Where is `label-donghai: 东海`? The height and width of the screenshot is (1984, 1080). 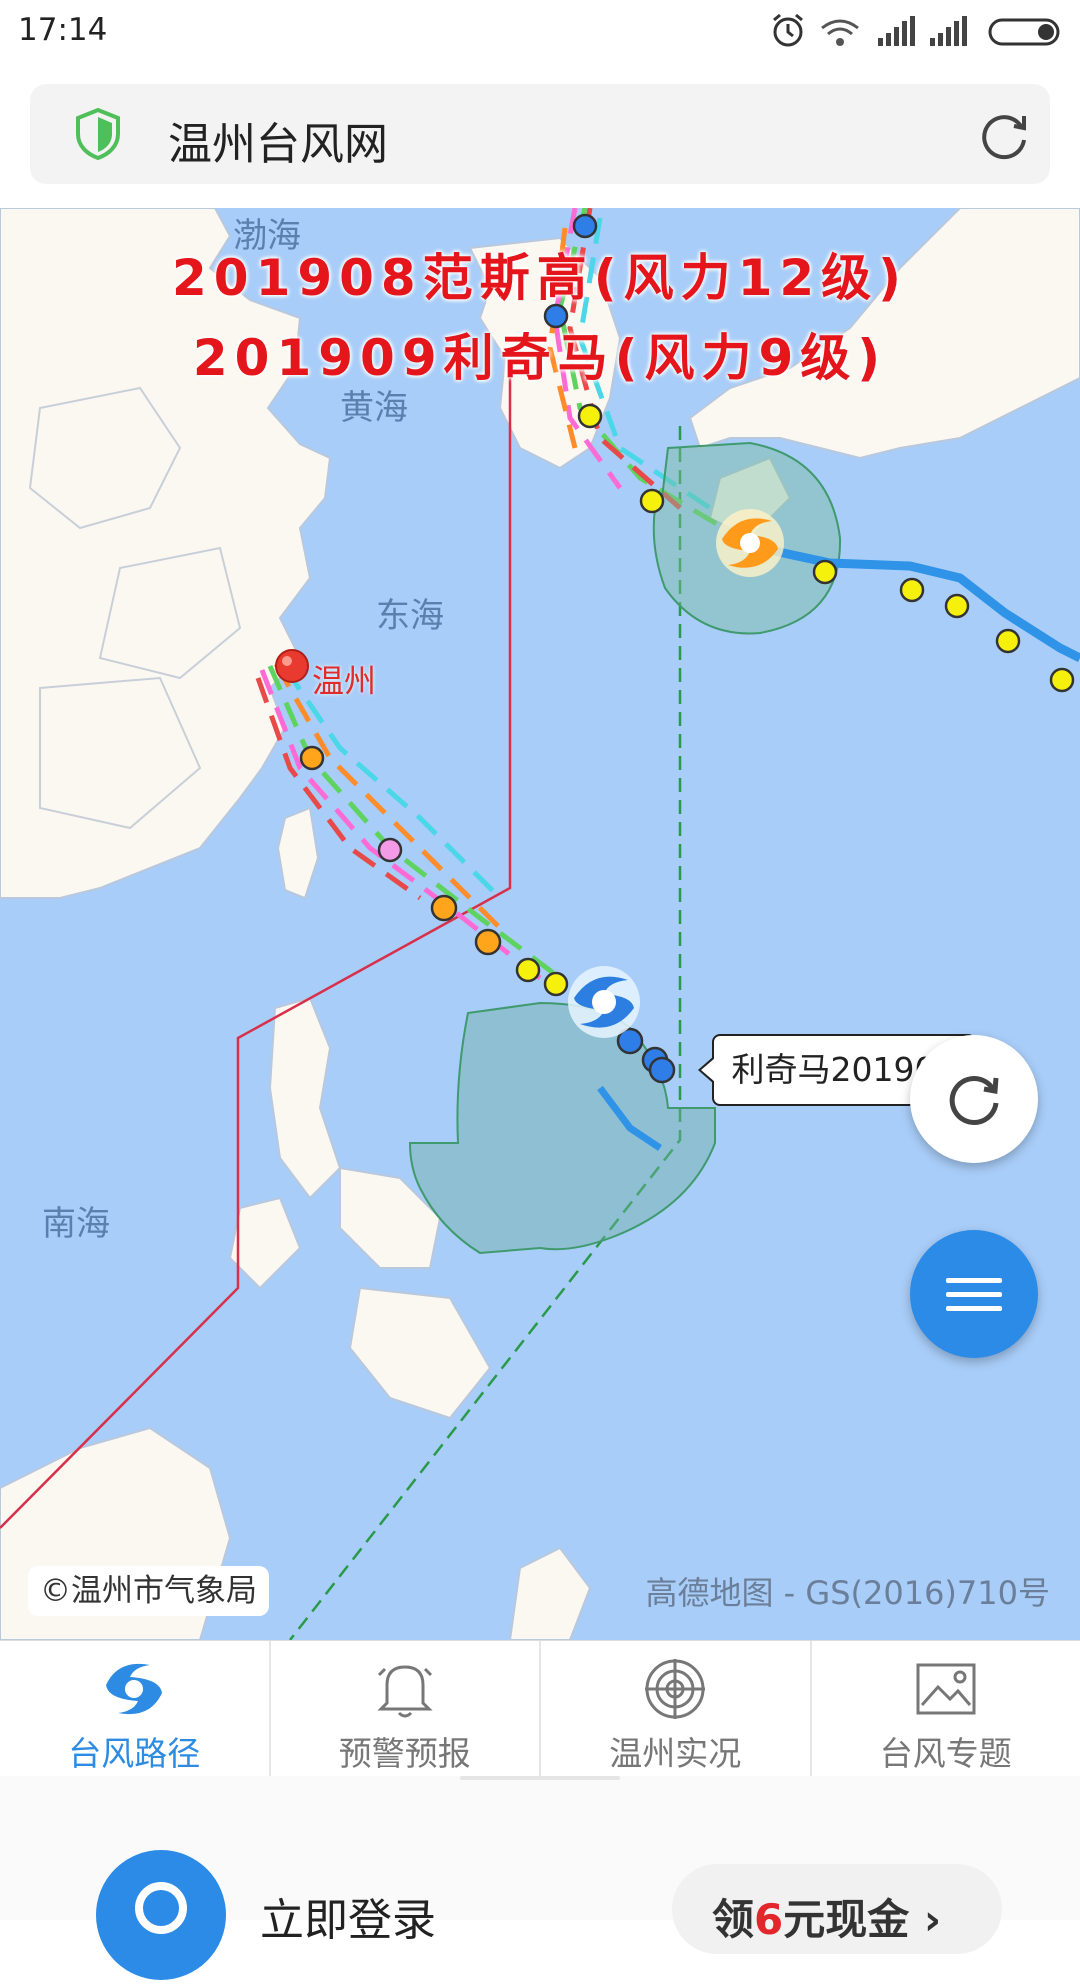
label-donghai: 东海 is located at coordinates (410, 612).